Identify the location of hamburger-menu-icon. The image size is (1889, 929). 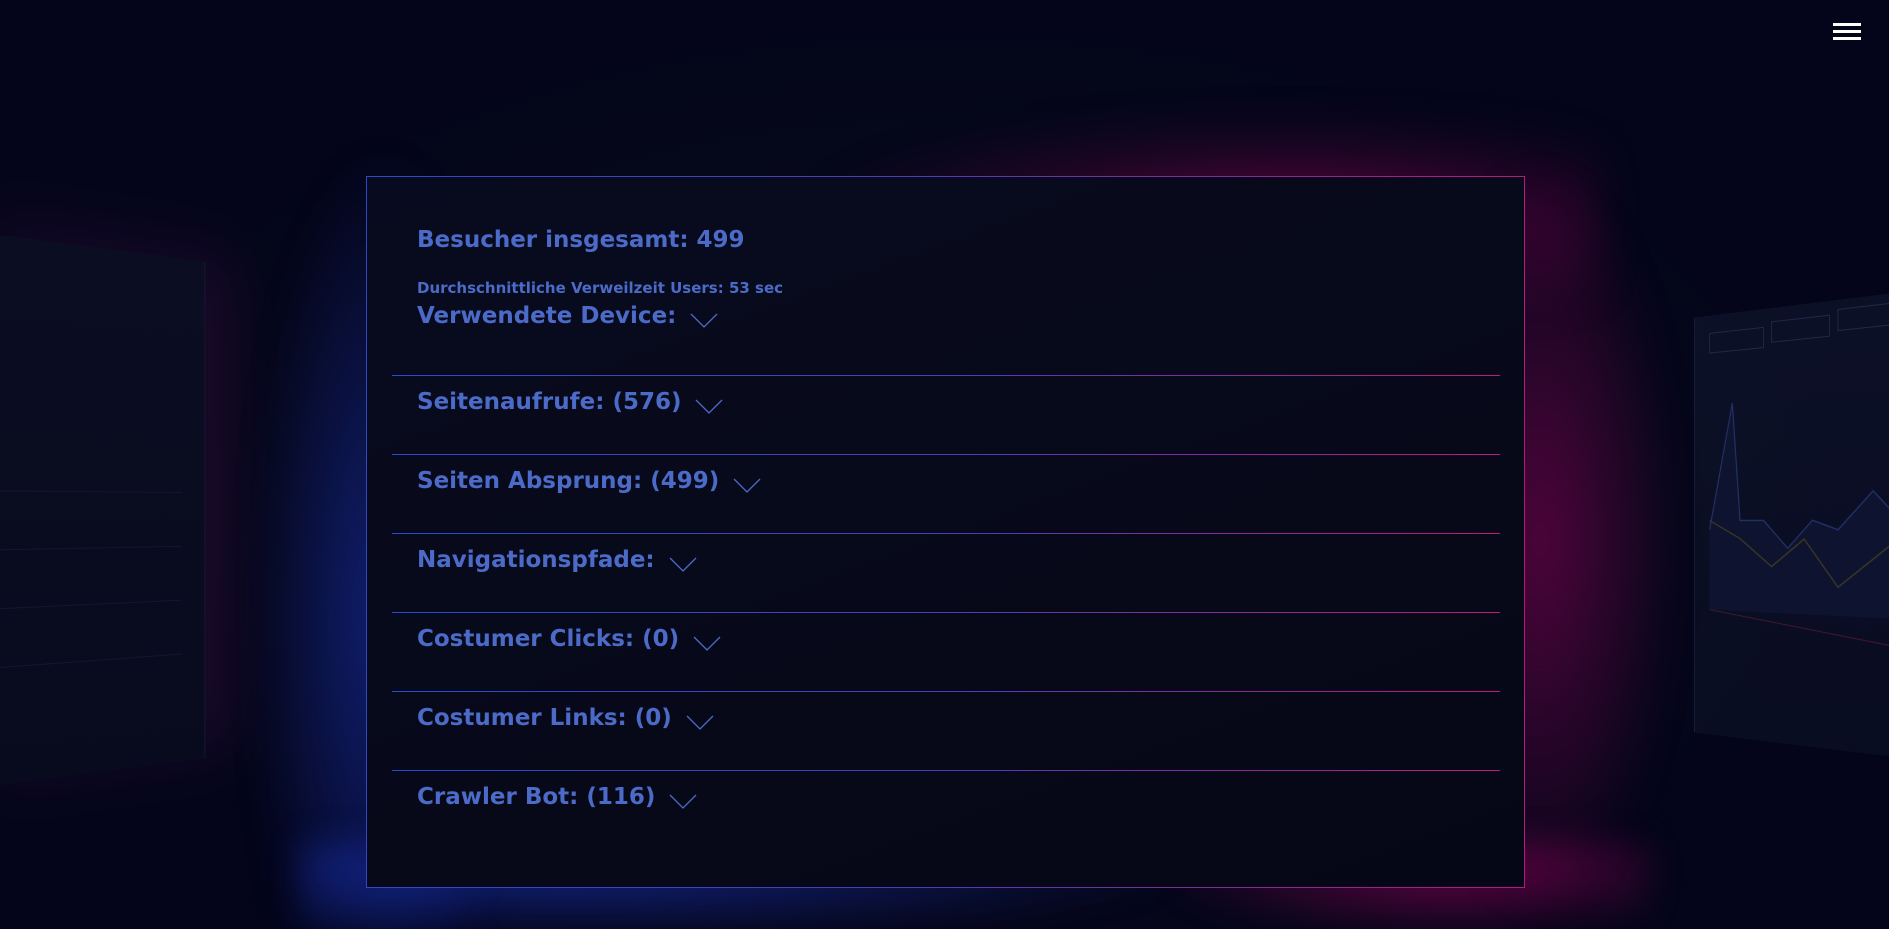
(1848, 32).